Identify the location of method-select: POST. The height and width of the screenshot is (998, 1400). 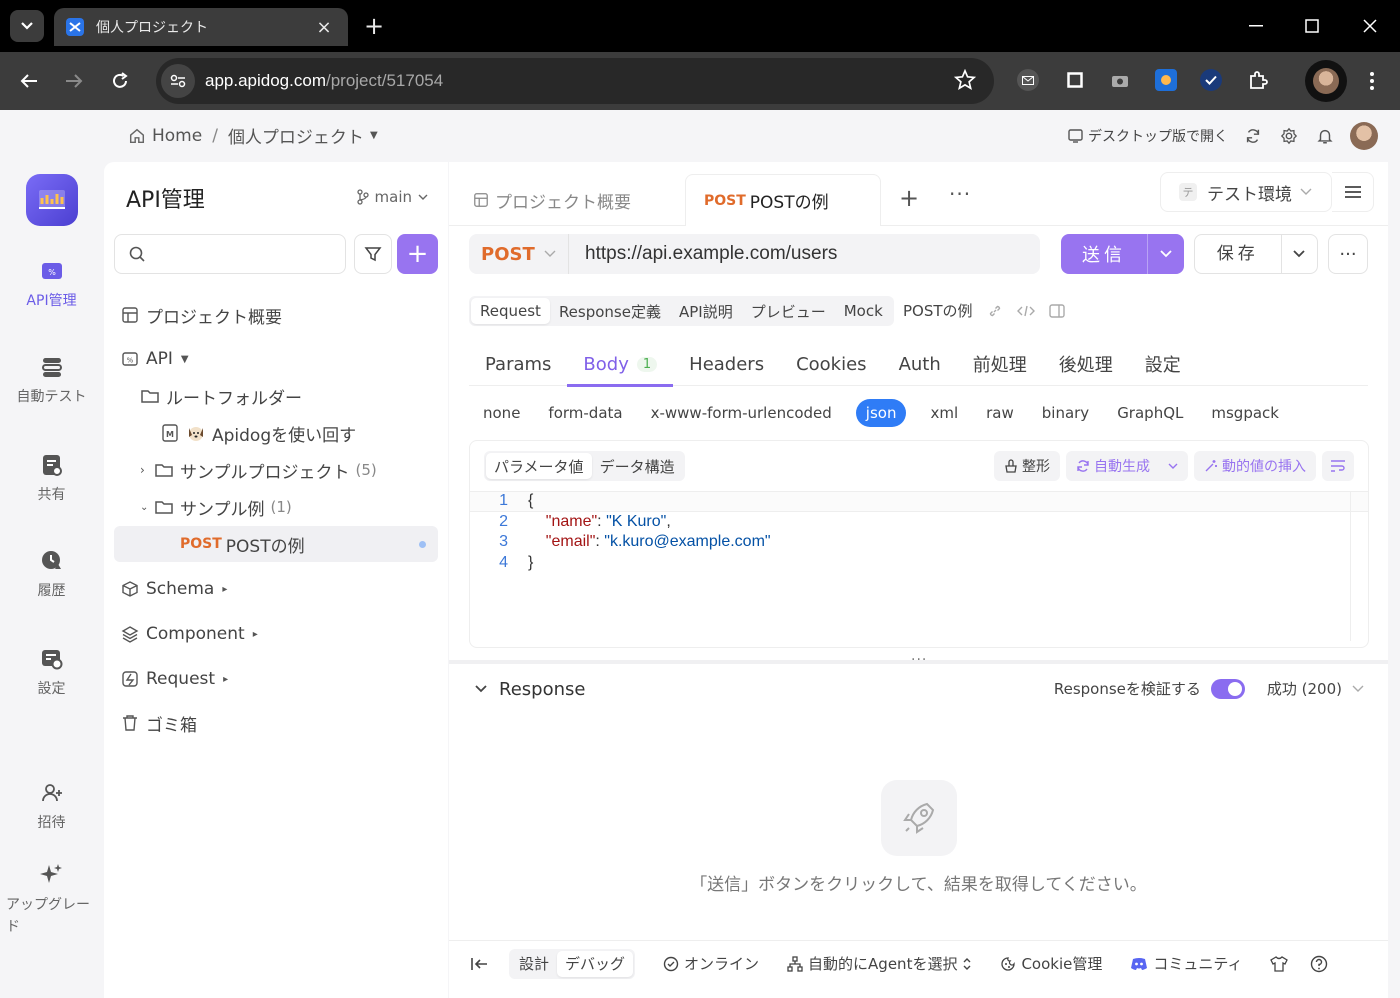
(519, 254).